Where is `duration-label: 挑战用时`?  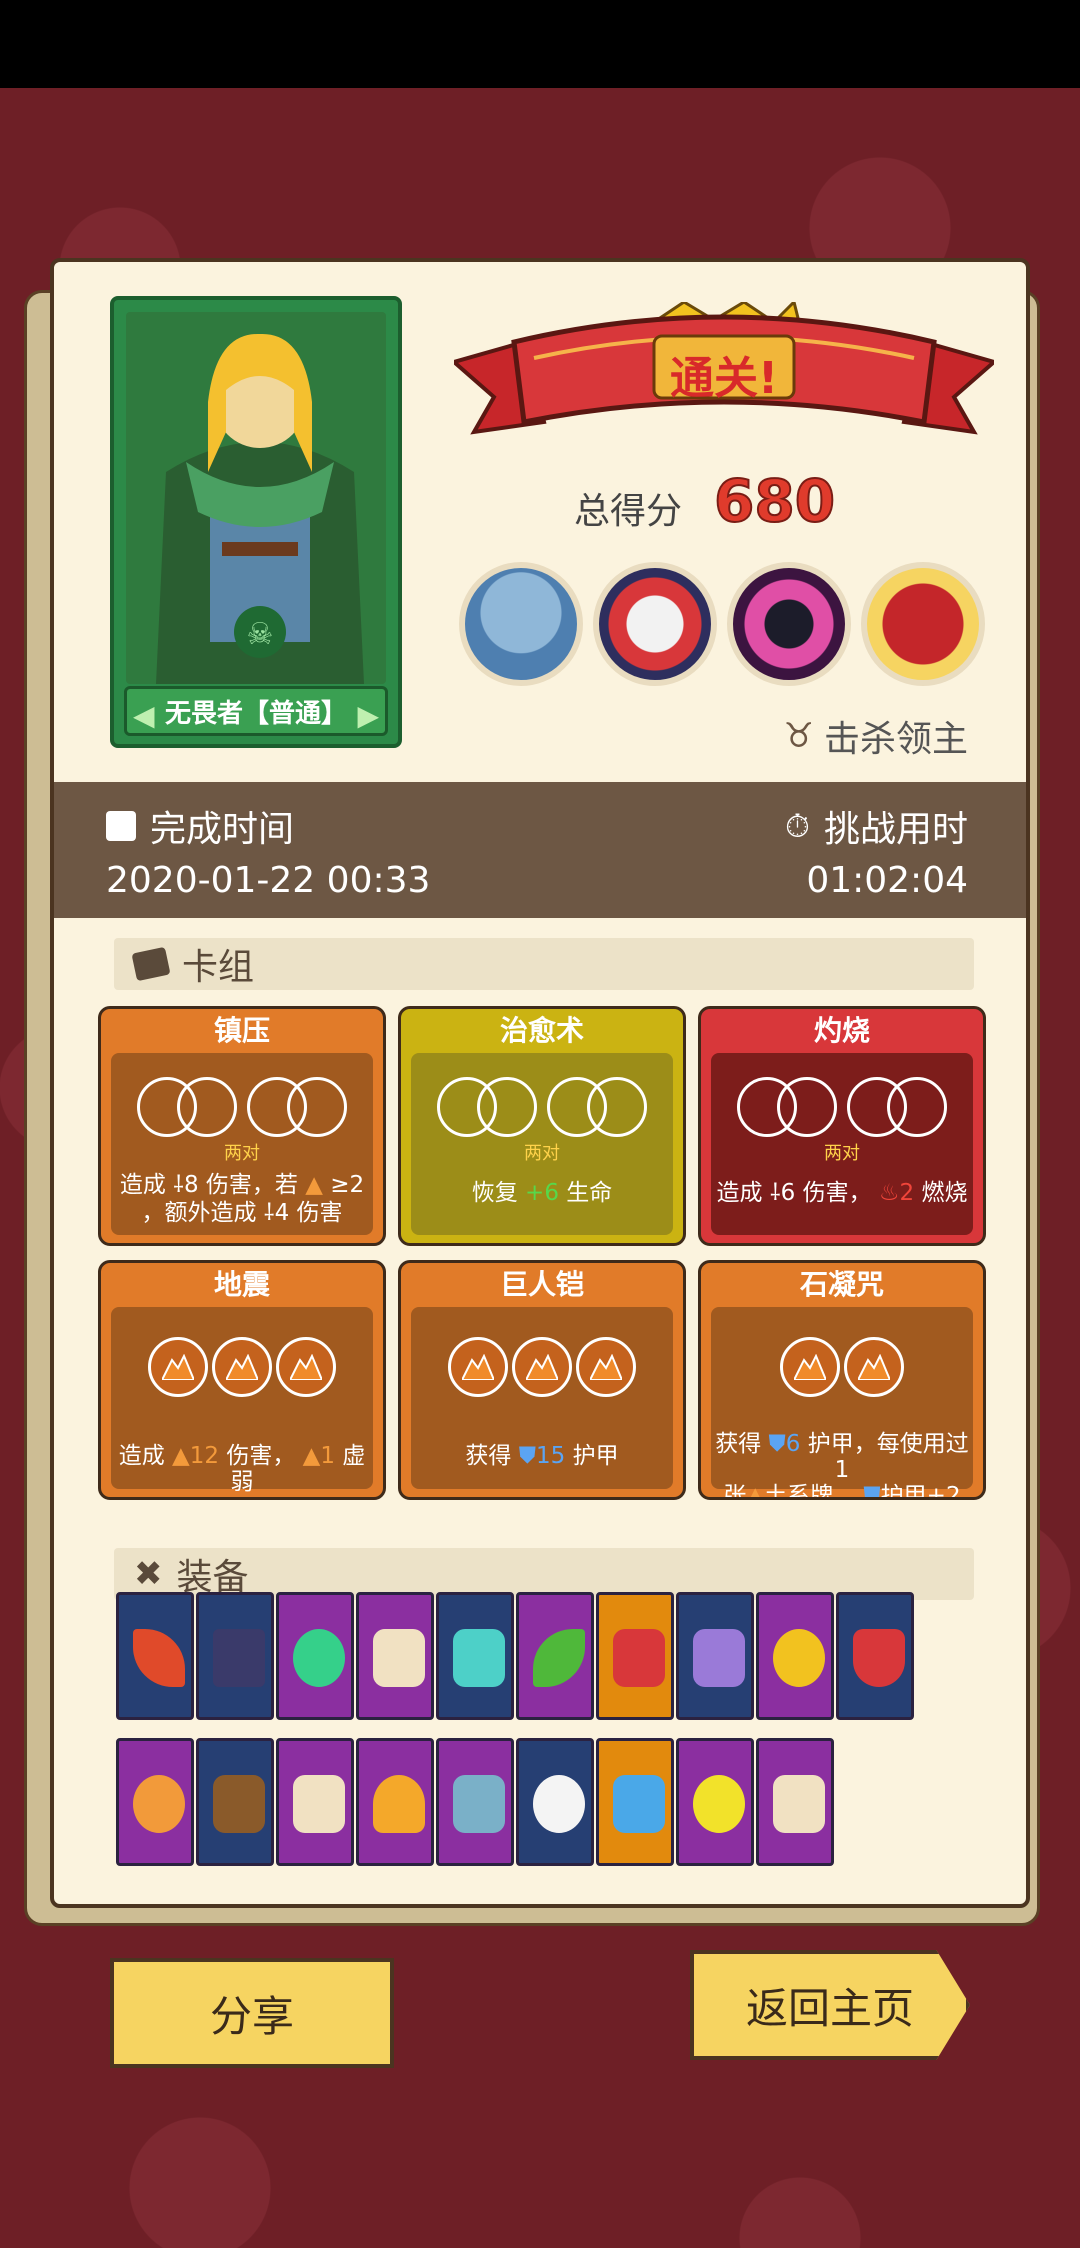
duration-label: 挑战用时 is located at coordinates (895, 829).